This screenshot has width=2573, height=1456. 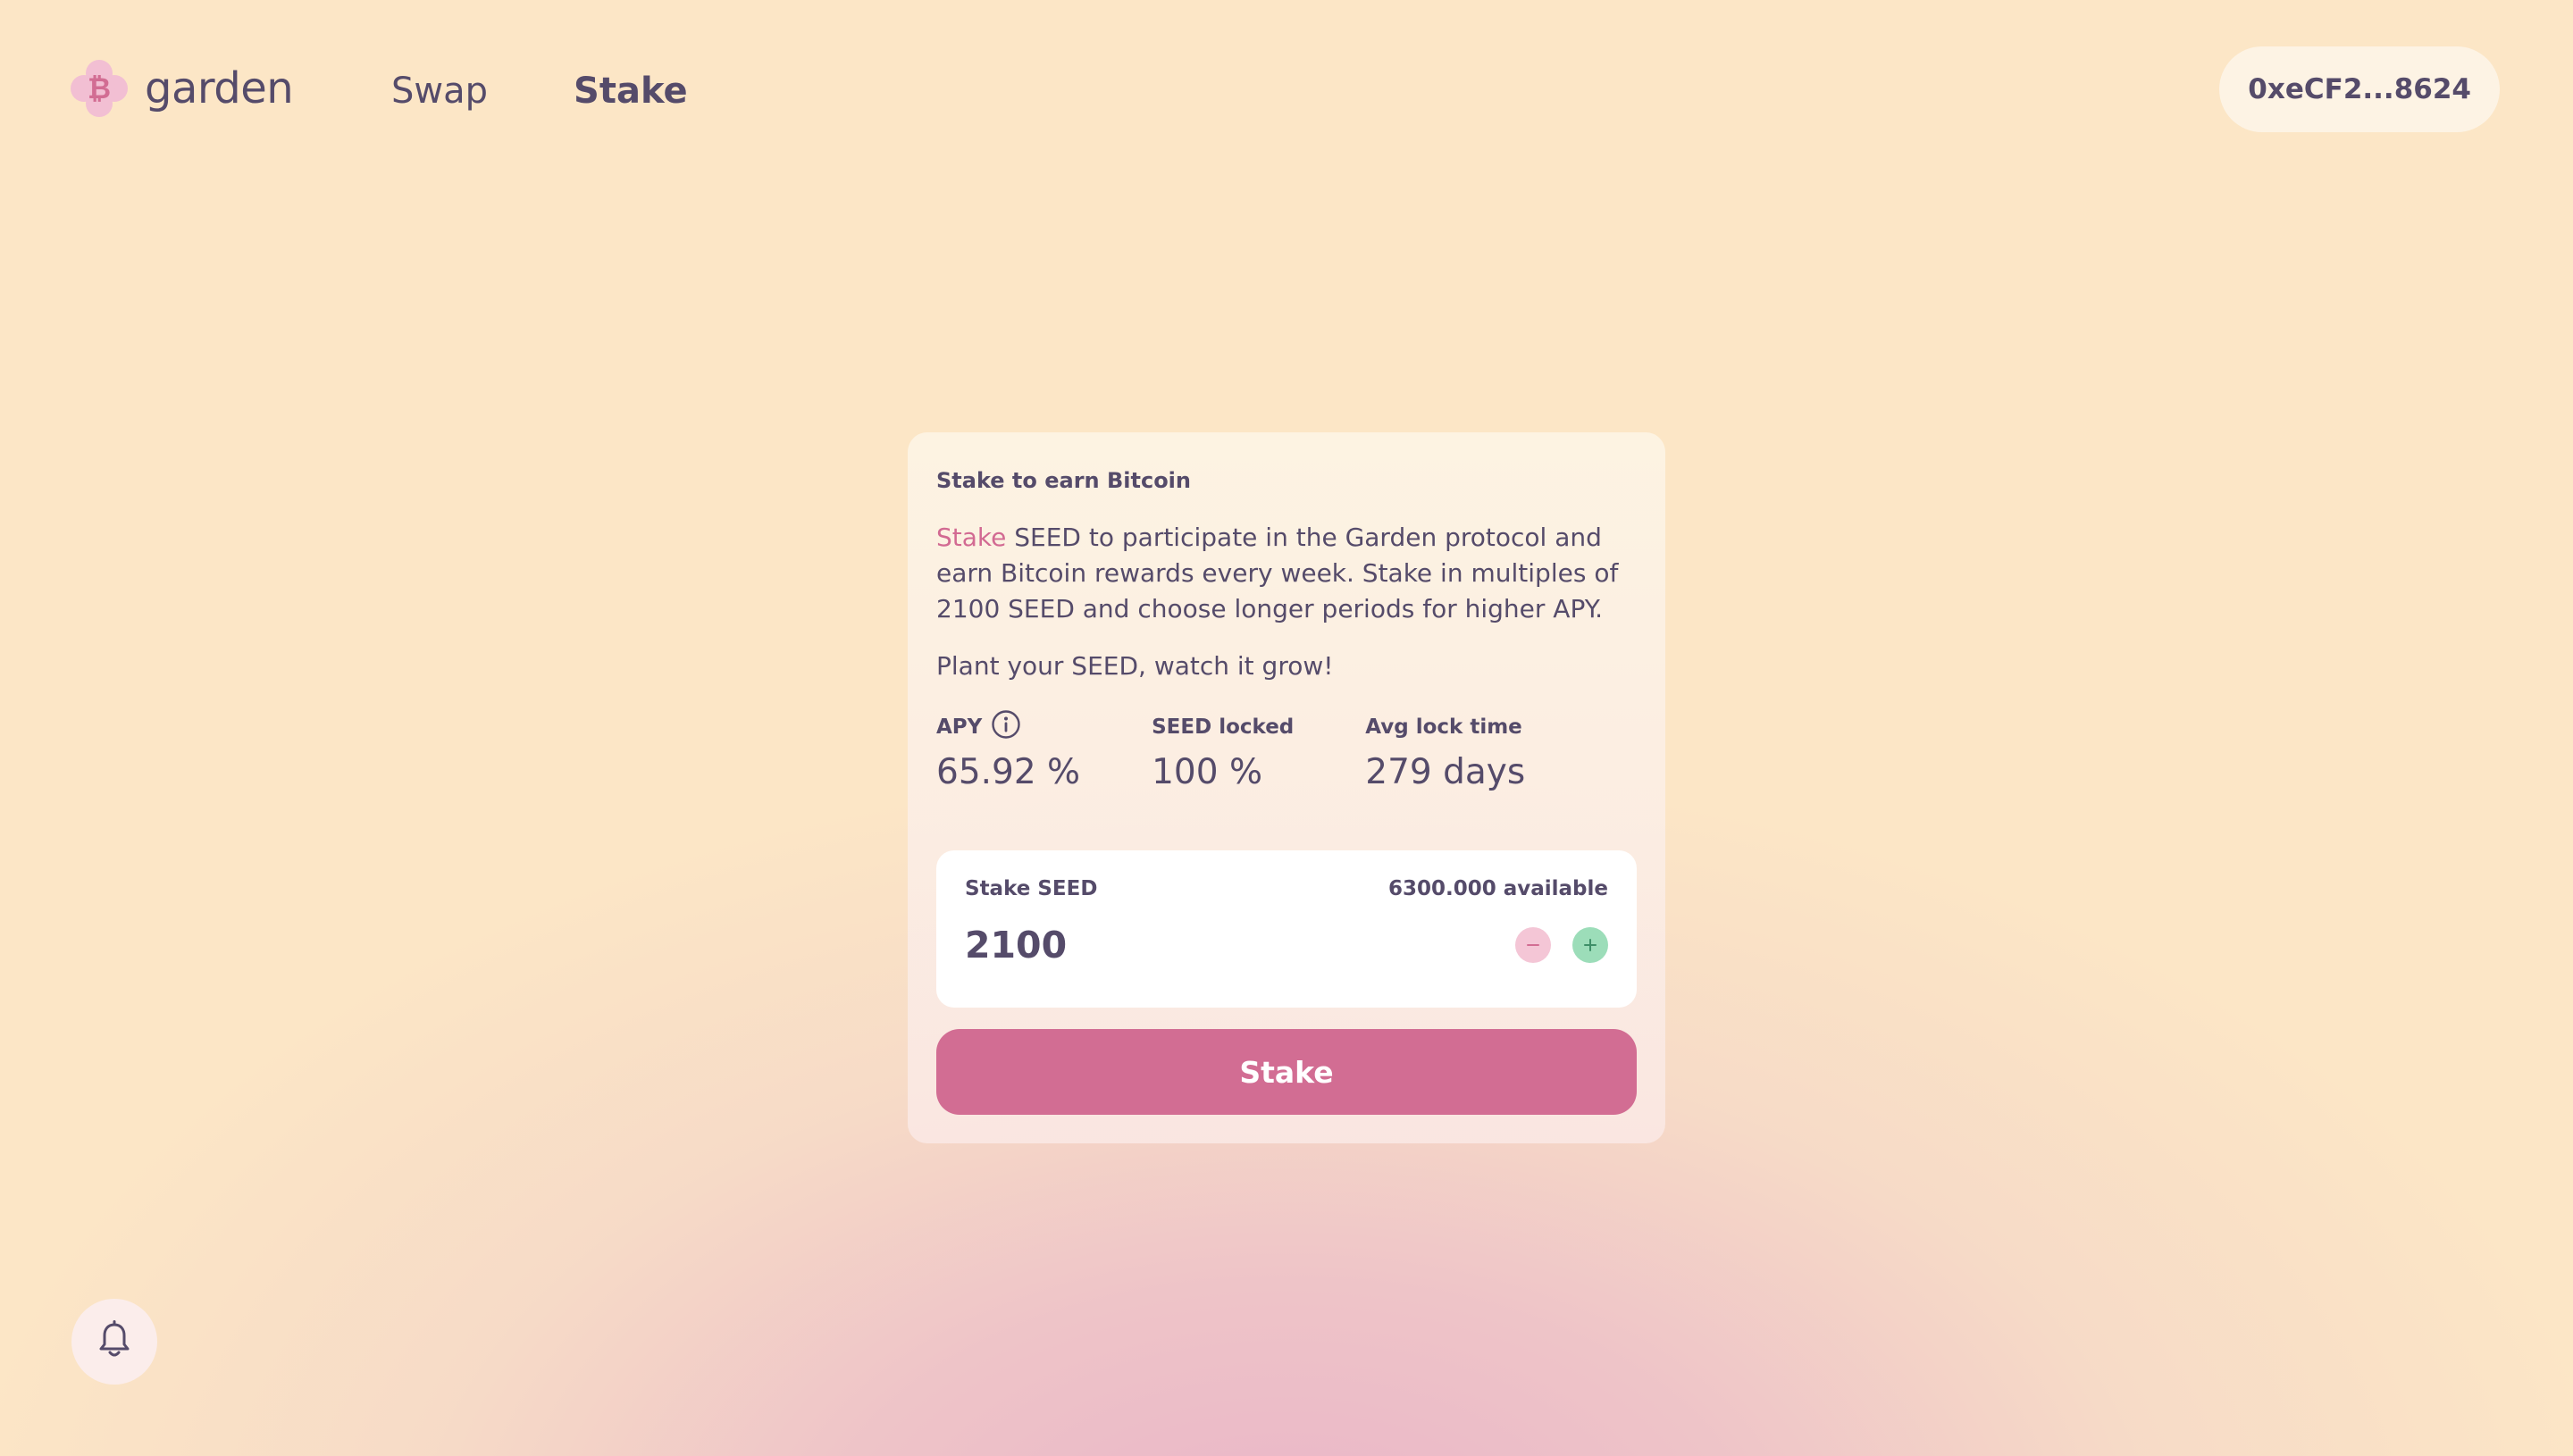 I want to click on plus-icon, so click(x=1590, y=945).